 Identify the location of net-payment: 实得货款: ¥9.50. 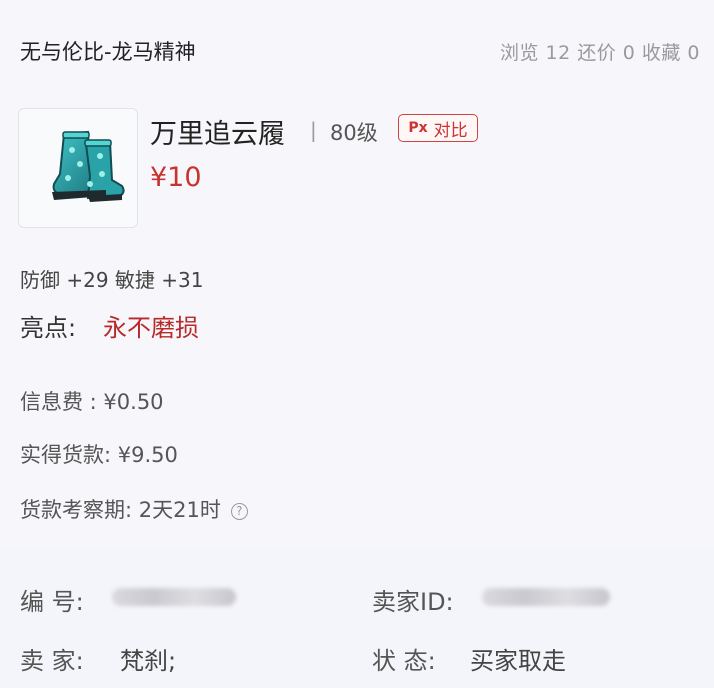
(99, 455).